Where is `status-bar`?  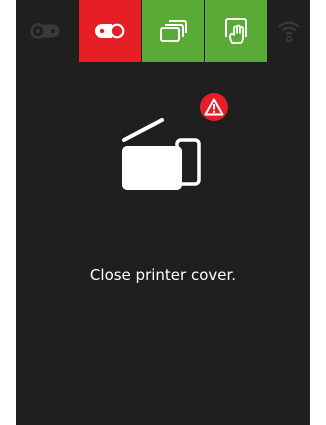 status-bar is located at coordinates (163, 31).